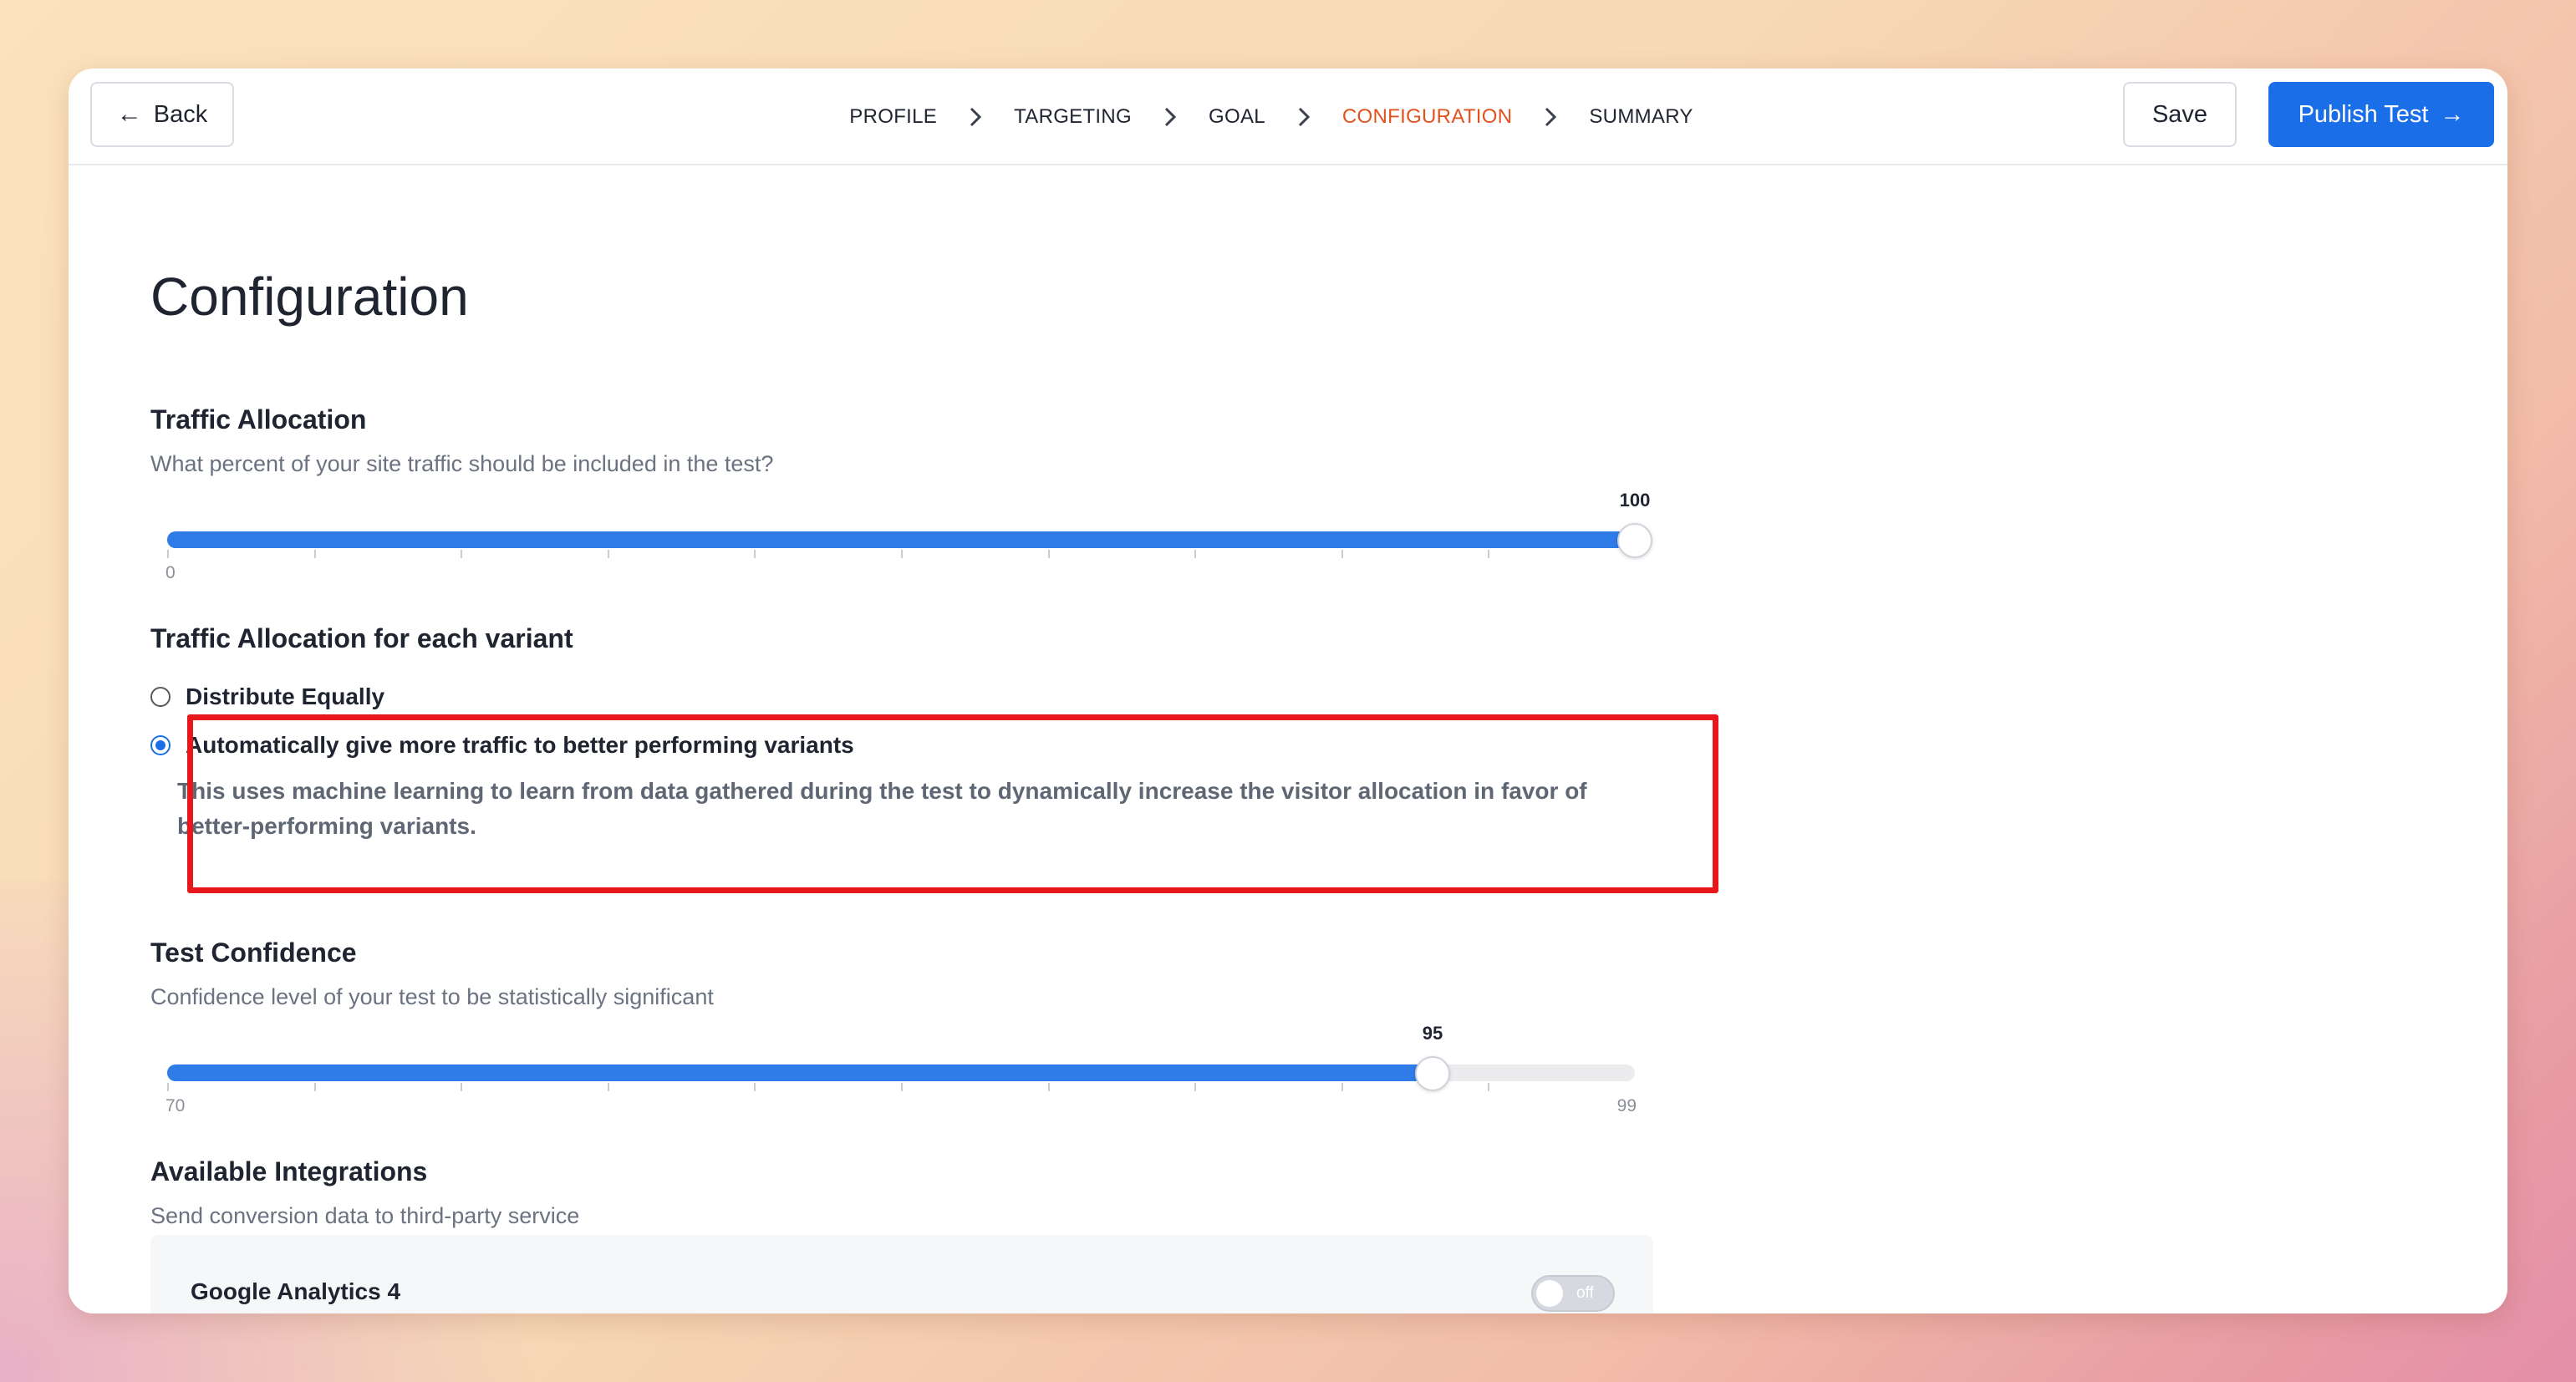 This screenshot has height=1382, width=2576. I want to click on radio-button, so click(160, 697).